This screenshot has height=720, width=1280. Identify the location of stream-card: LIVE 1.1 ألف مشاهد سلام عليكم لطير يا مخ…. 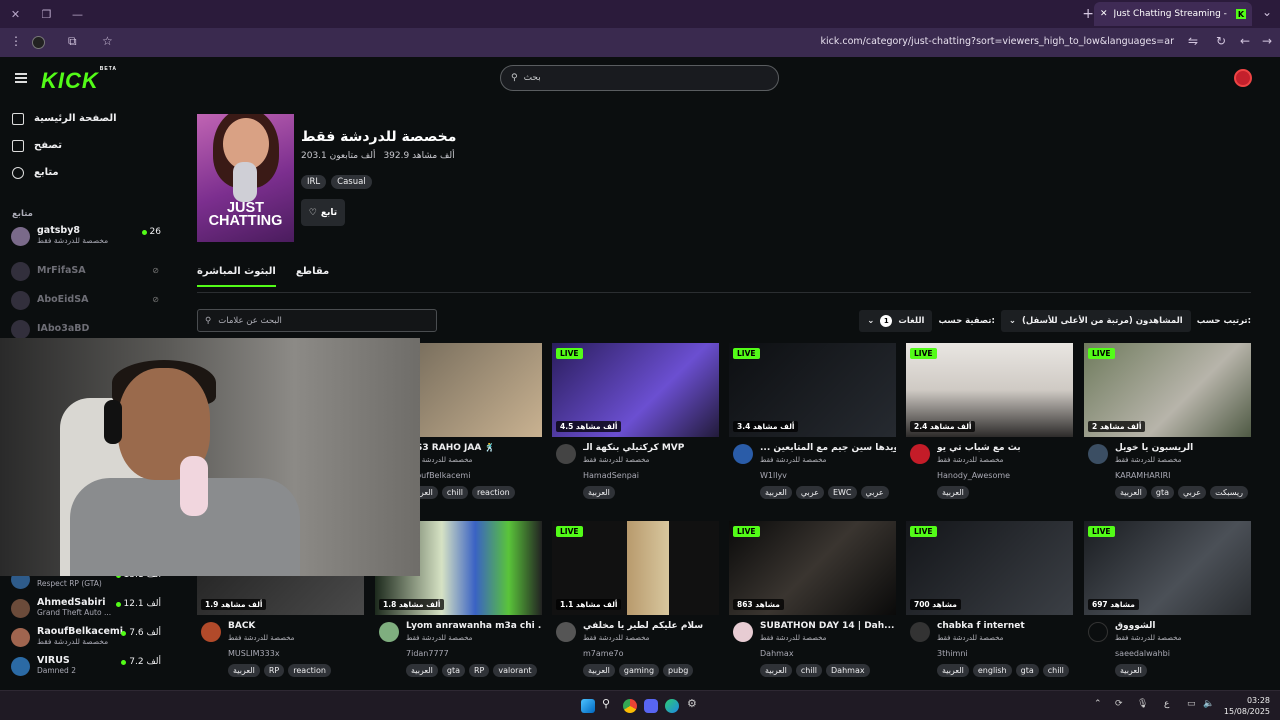
(635, 602).